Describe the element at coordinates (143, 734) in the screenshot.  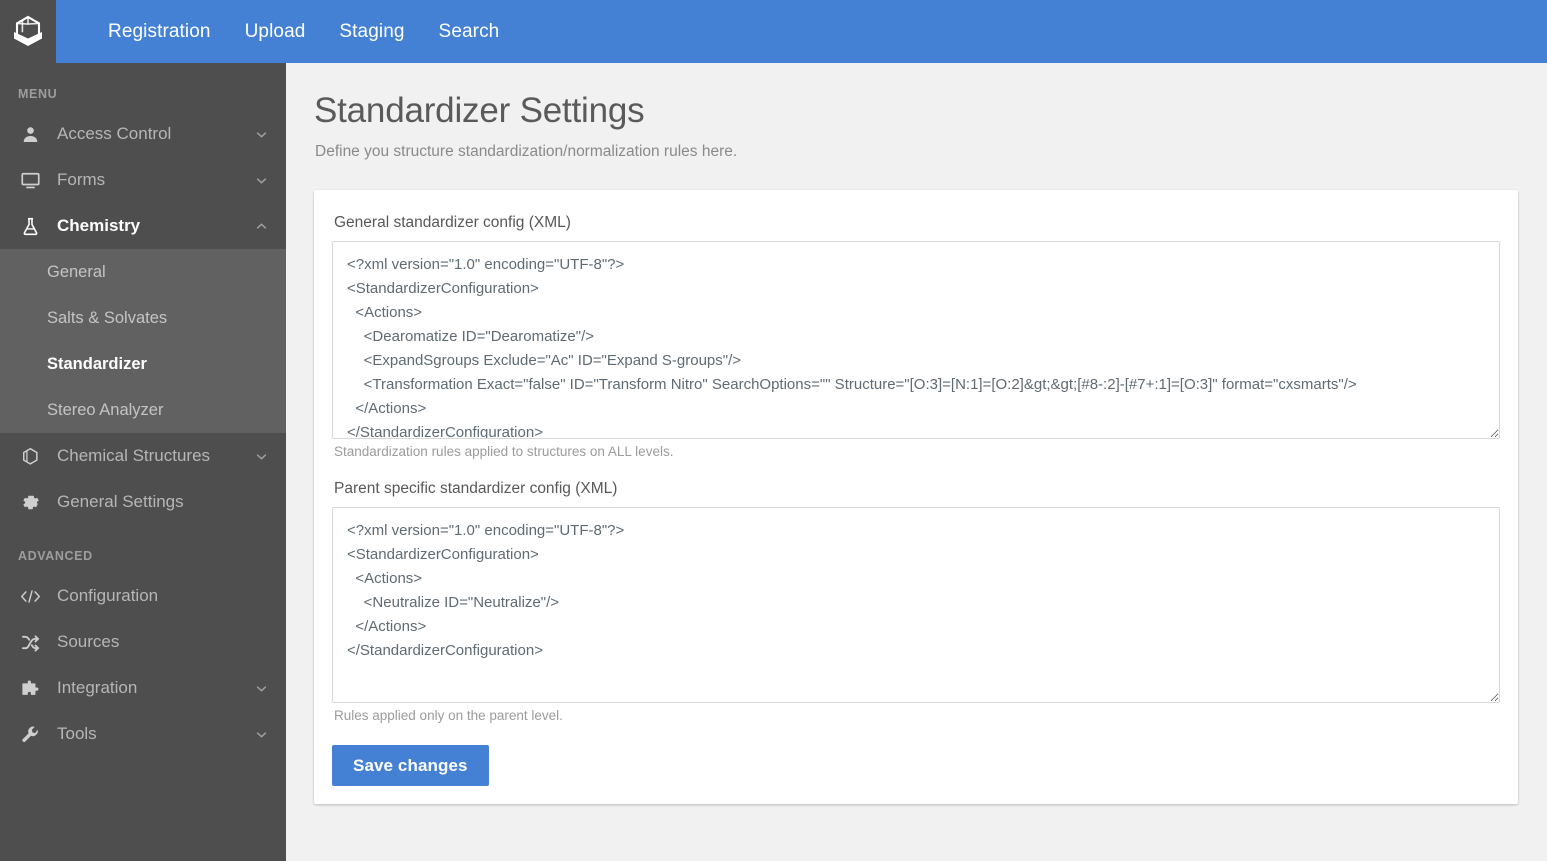
I see `sidebar-item-tools: Tools` at that location.